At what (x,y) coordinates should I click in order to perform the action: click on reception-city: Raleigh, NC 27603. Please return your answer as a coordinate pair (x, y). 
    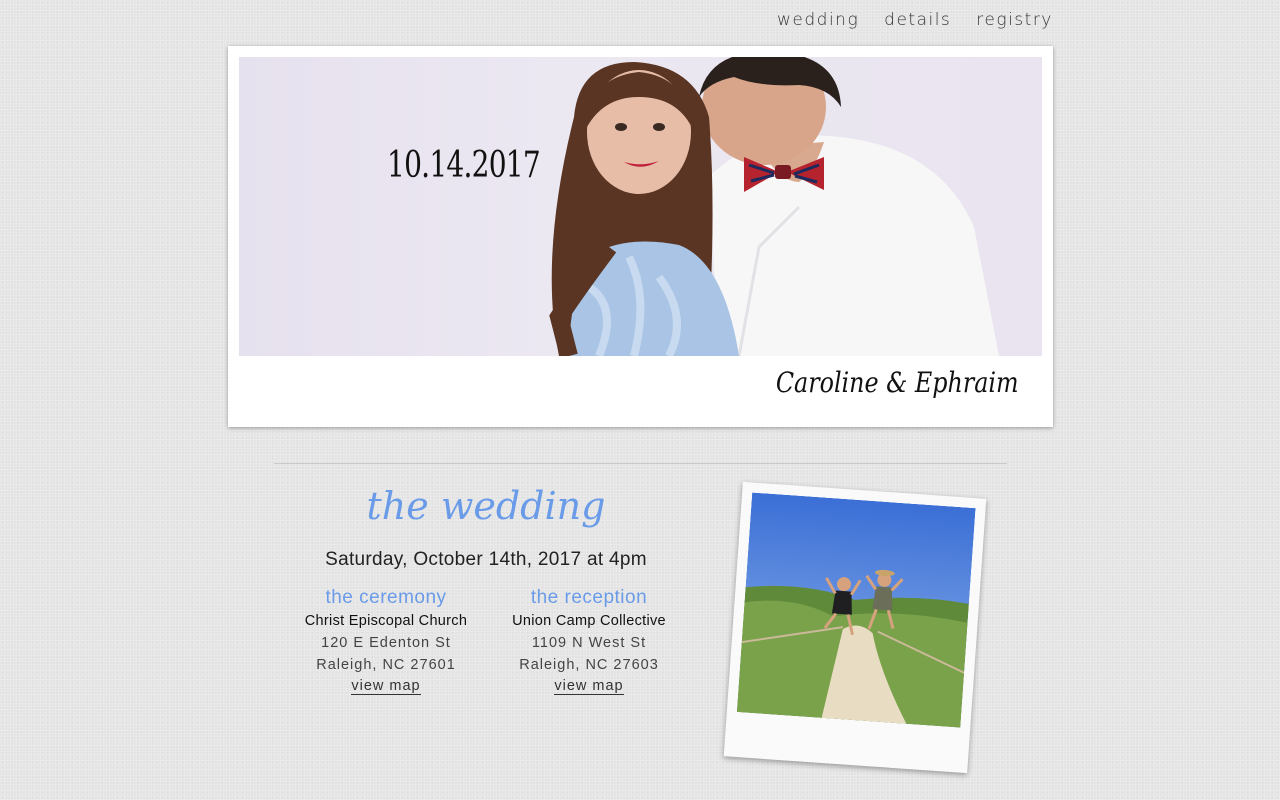
    Looking at the image, I should click on (589, 665).